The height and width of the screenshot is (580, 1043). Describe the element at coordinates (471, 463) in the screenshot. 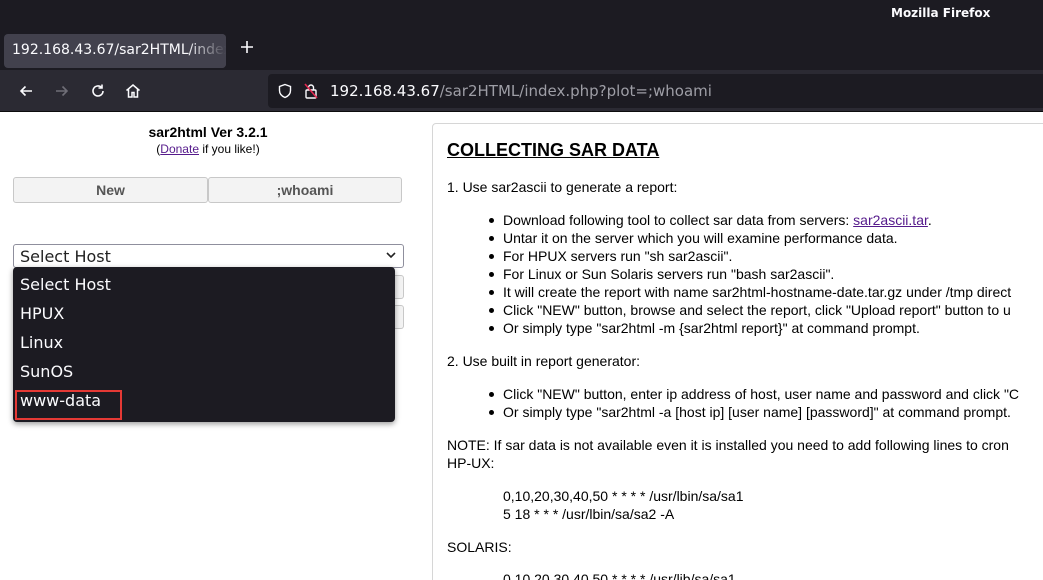

I see `note-label: HP-UX:` at that location.